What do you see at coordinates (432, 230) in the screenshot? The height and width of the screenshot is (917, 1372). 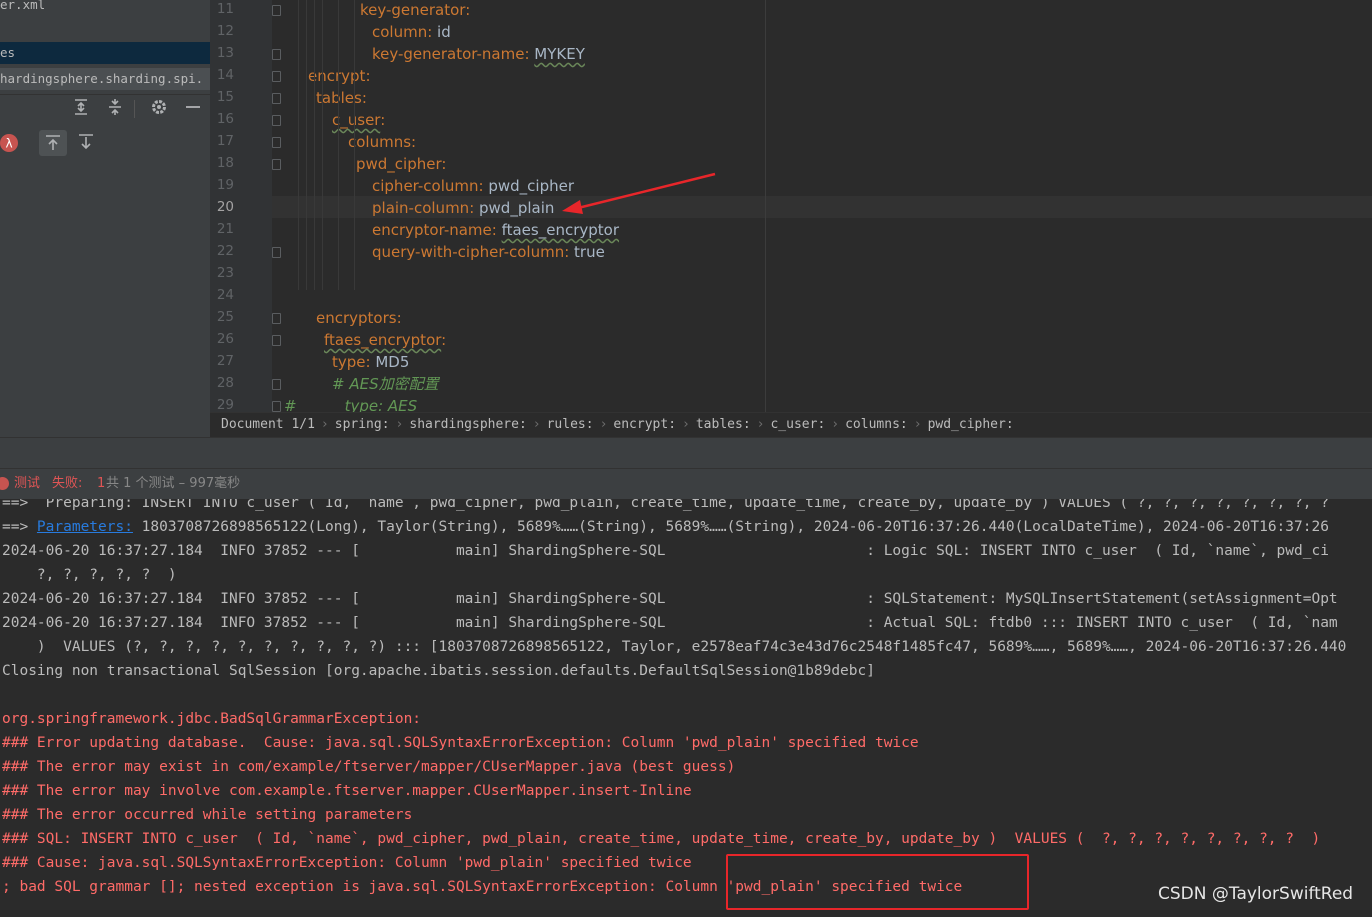 I see `yaml-key: encryptor-name` at bounding box center [432, 230].